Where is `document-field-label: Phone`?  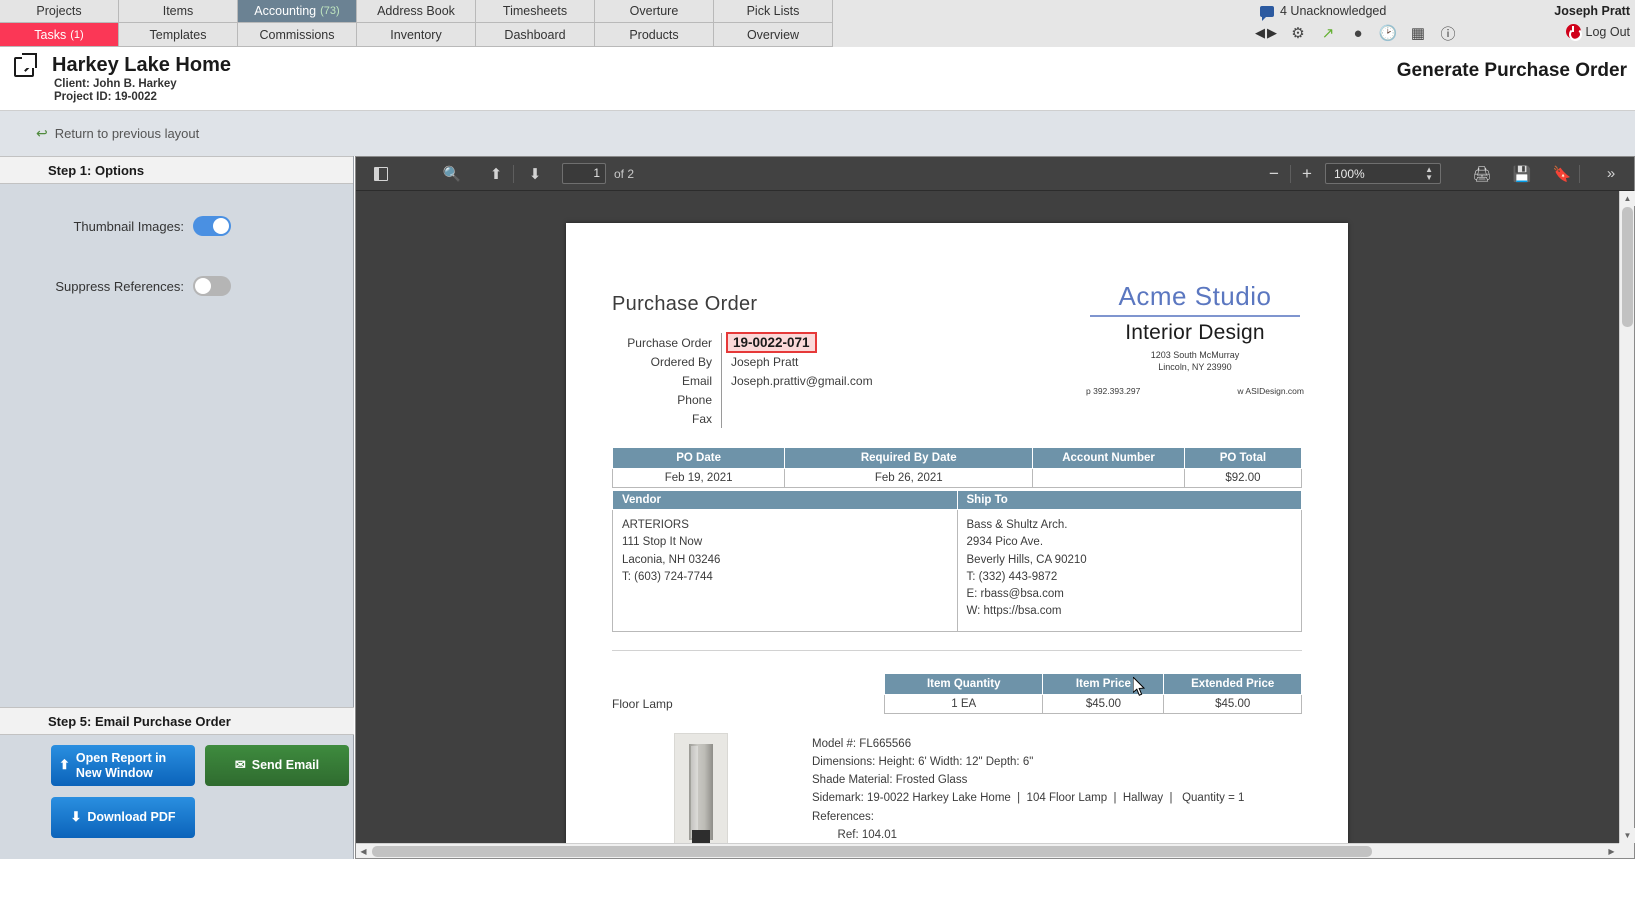 document-field-label: Phone is located at coordinates (694, 399).